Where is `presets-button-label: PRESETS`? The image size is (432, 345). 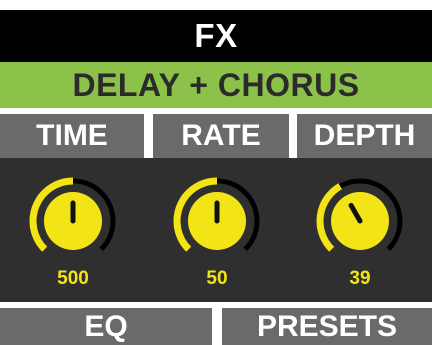
presets-button-label: PRESETS is located at coordinates (327, 326).